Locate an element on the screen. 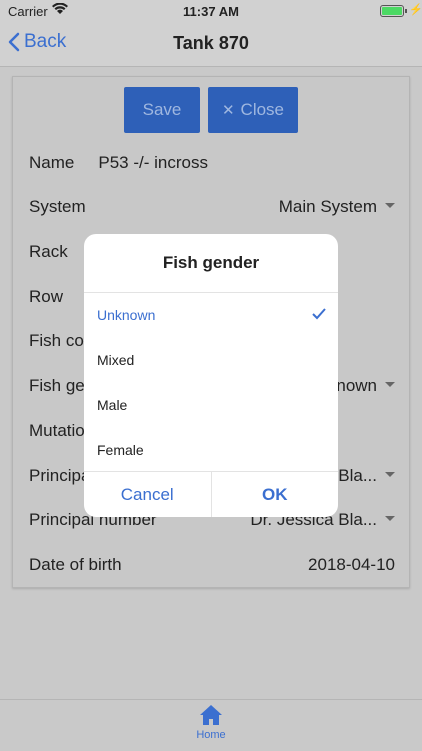 This screenshot has height=751, width=422. option-mixed: Mixed is located at coordinates (211, 360).